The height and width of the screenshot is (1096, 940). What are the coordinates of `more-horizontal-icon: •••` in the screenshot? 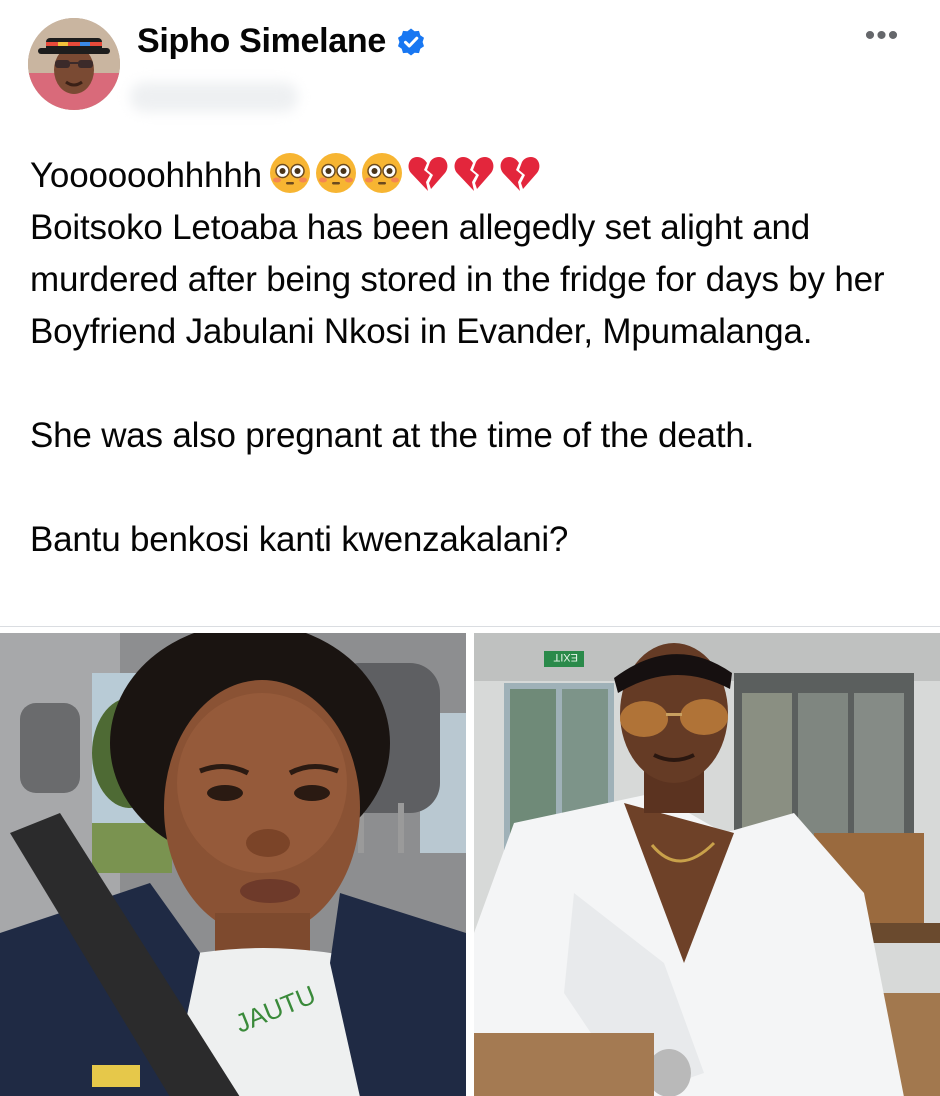 It's located at (882, 35).